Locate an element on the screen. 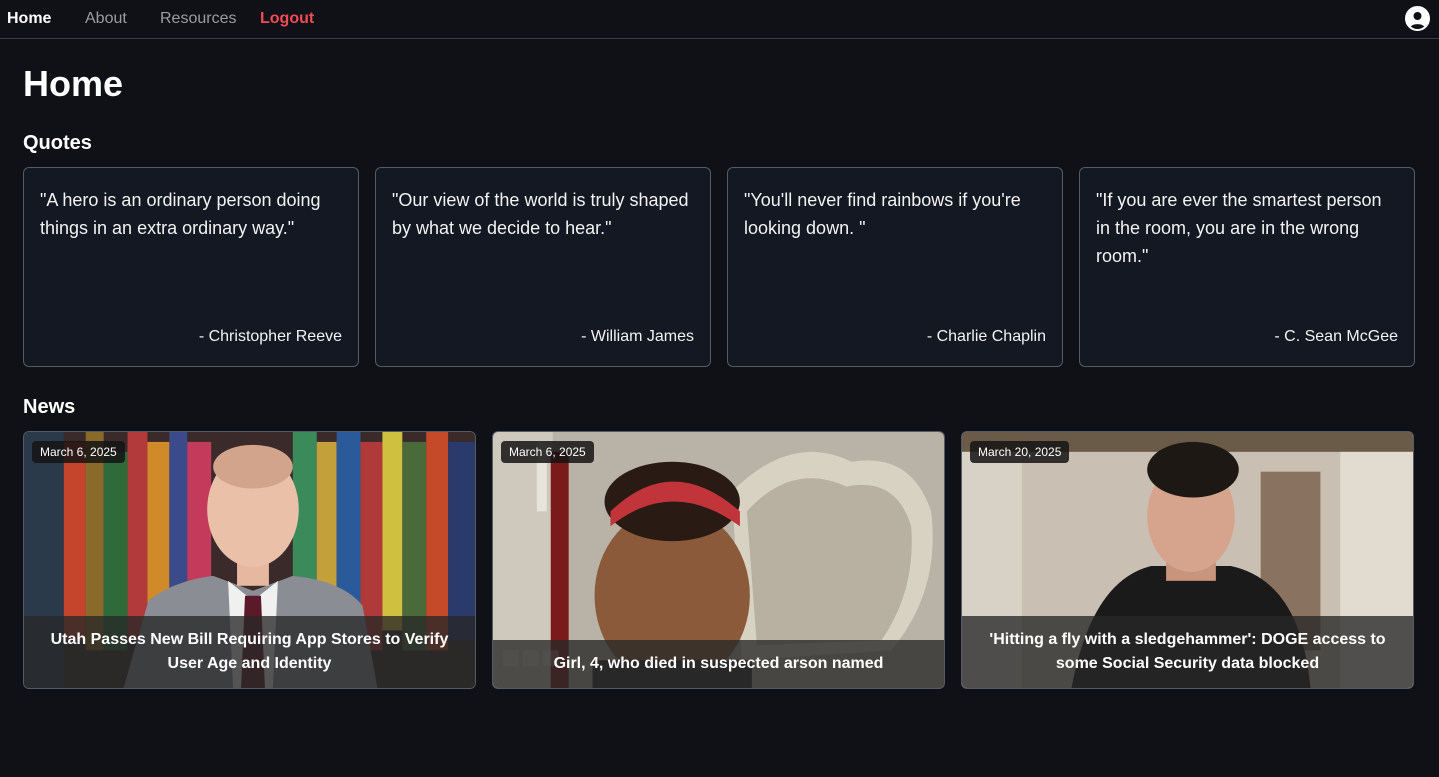 This screenshot has height=777, width=1439. quote-author: - William James is located at coordinates (637, 336).